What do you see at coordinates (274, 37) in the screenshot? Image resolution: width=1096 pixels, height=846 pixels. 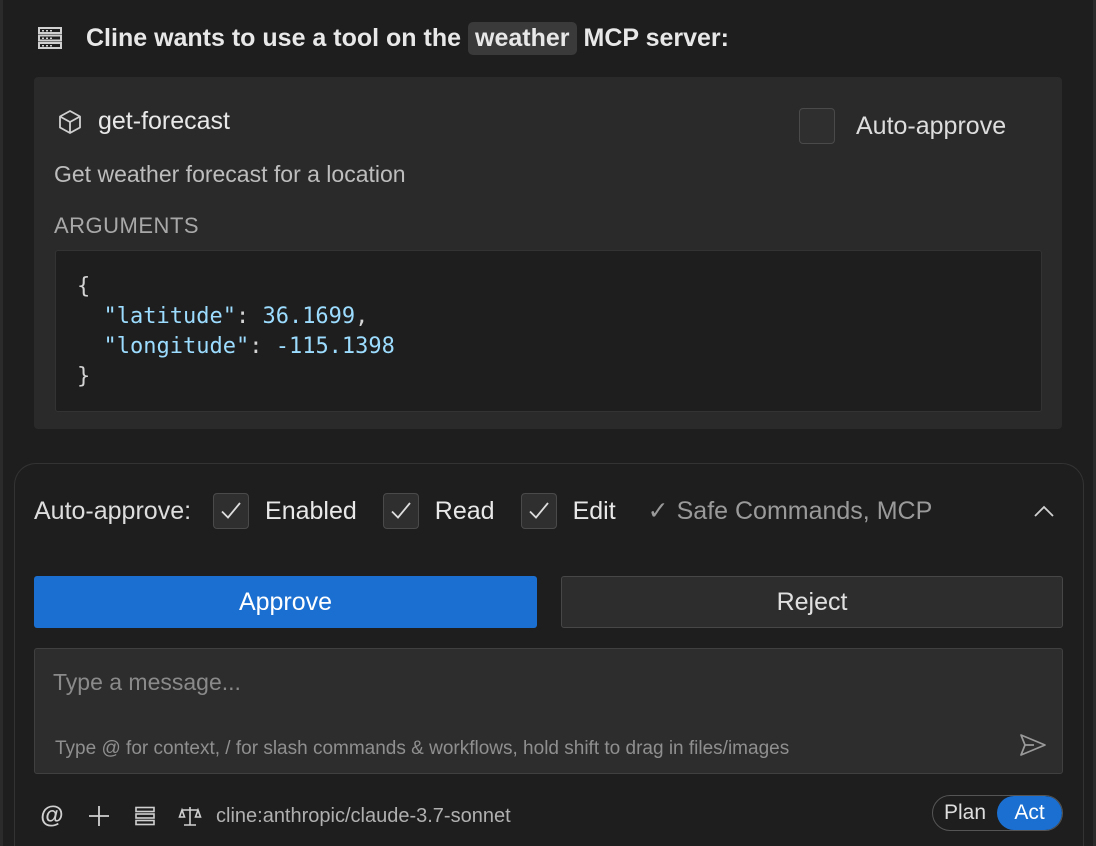 I see `header-prefix: Cline wants to use a tool on the` at bounding box center [274, 37].